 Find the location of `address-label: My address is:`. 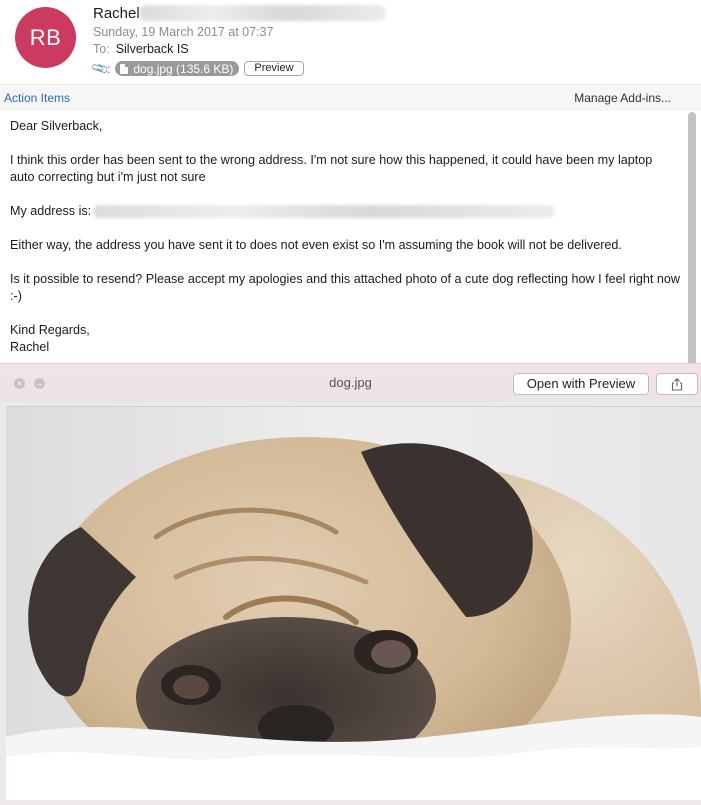

address-label: My address is: is located at coordinates (51, 211).